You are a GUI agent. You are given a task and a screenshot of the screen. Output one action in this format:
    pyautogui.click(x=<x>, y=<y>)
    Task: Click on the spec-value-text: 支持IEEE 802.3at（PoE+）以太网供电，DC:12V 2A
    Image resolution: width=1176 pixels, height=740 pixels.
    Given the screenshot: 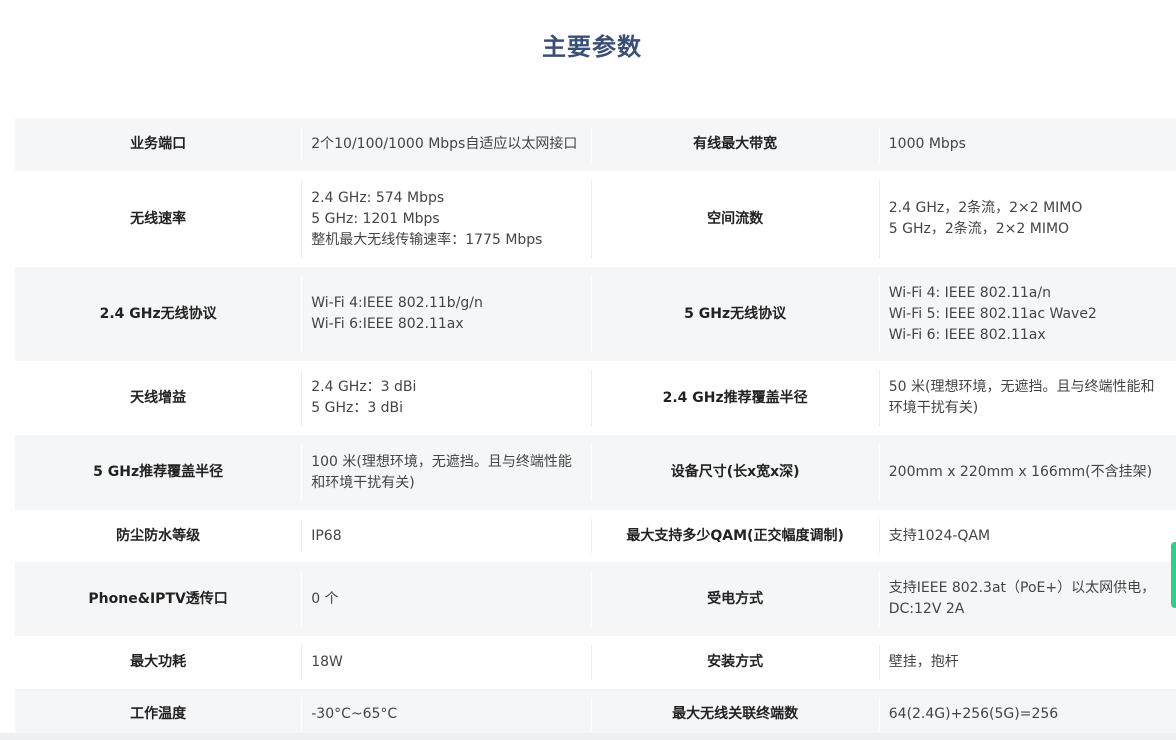 What is the action you would take?
    pyautogui.click(x=1022, y=598)
    